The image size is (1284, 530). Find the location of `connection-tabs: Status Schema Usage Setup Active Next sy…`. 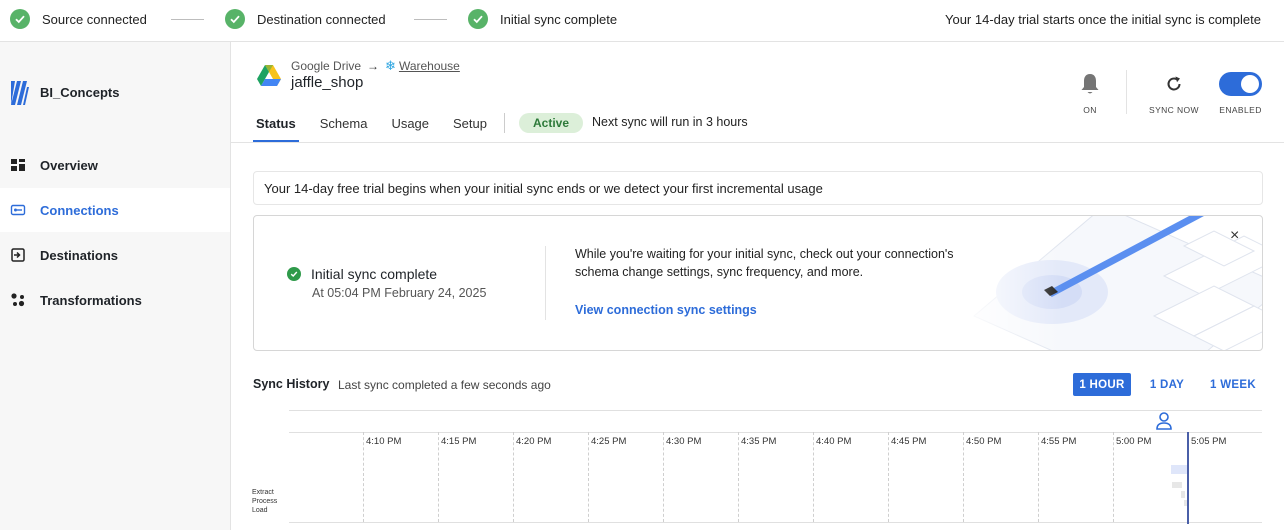

connection-tabs: Status Schema Usage Setup Active Next sy… is located at coordinates (500, 128).